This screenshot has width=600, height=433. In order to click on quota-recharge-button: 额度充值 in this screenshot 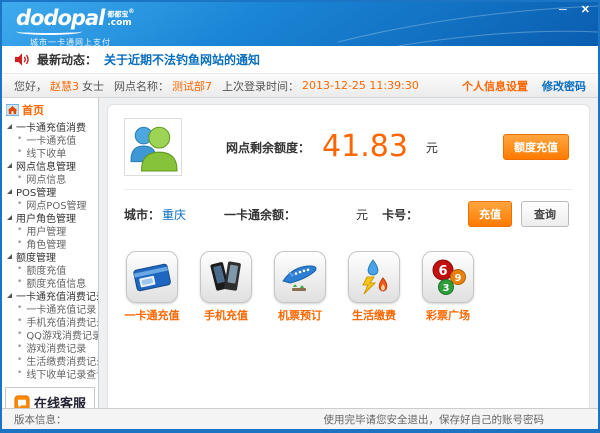, I will do `click(536, 147)`.